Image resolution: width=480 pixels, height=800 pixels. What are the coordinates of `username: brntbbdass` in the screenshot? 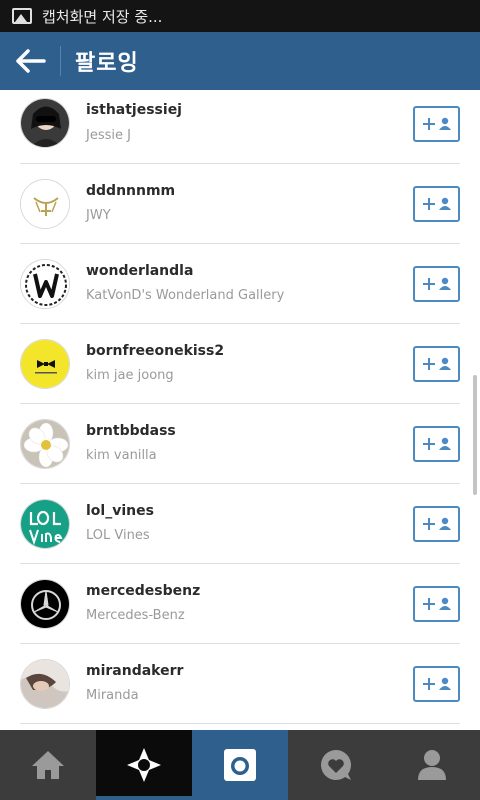 It's located at (131, 431).